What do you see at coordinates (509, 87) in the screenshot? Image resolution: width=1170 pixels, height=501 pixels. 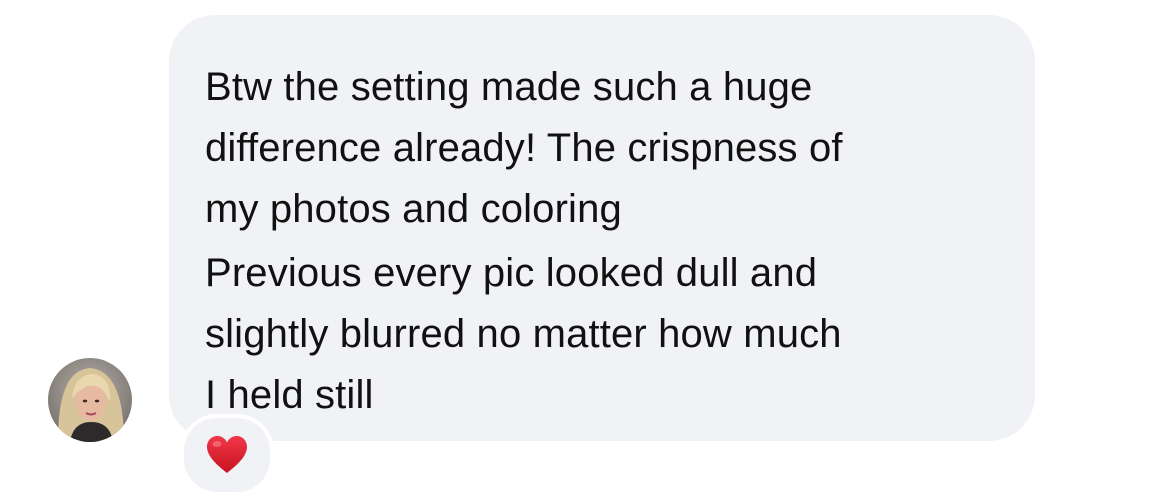 I see `message-text-line: Btw the setting made such a huge` at bounding box center [509, 87].